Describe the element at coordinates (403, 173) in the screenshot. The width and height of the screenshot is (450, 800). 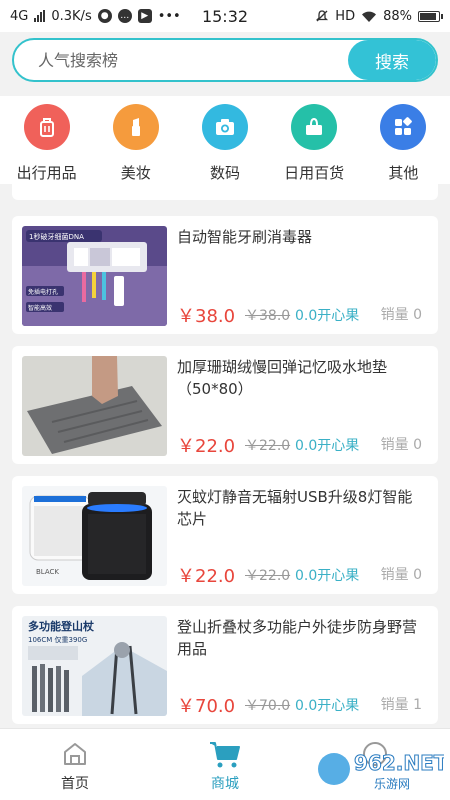
I see `category-label: 其他` at that location.